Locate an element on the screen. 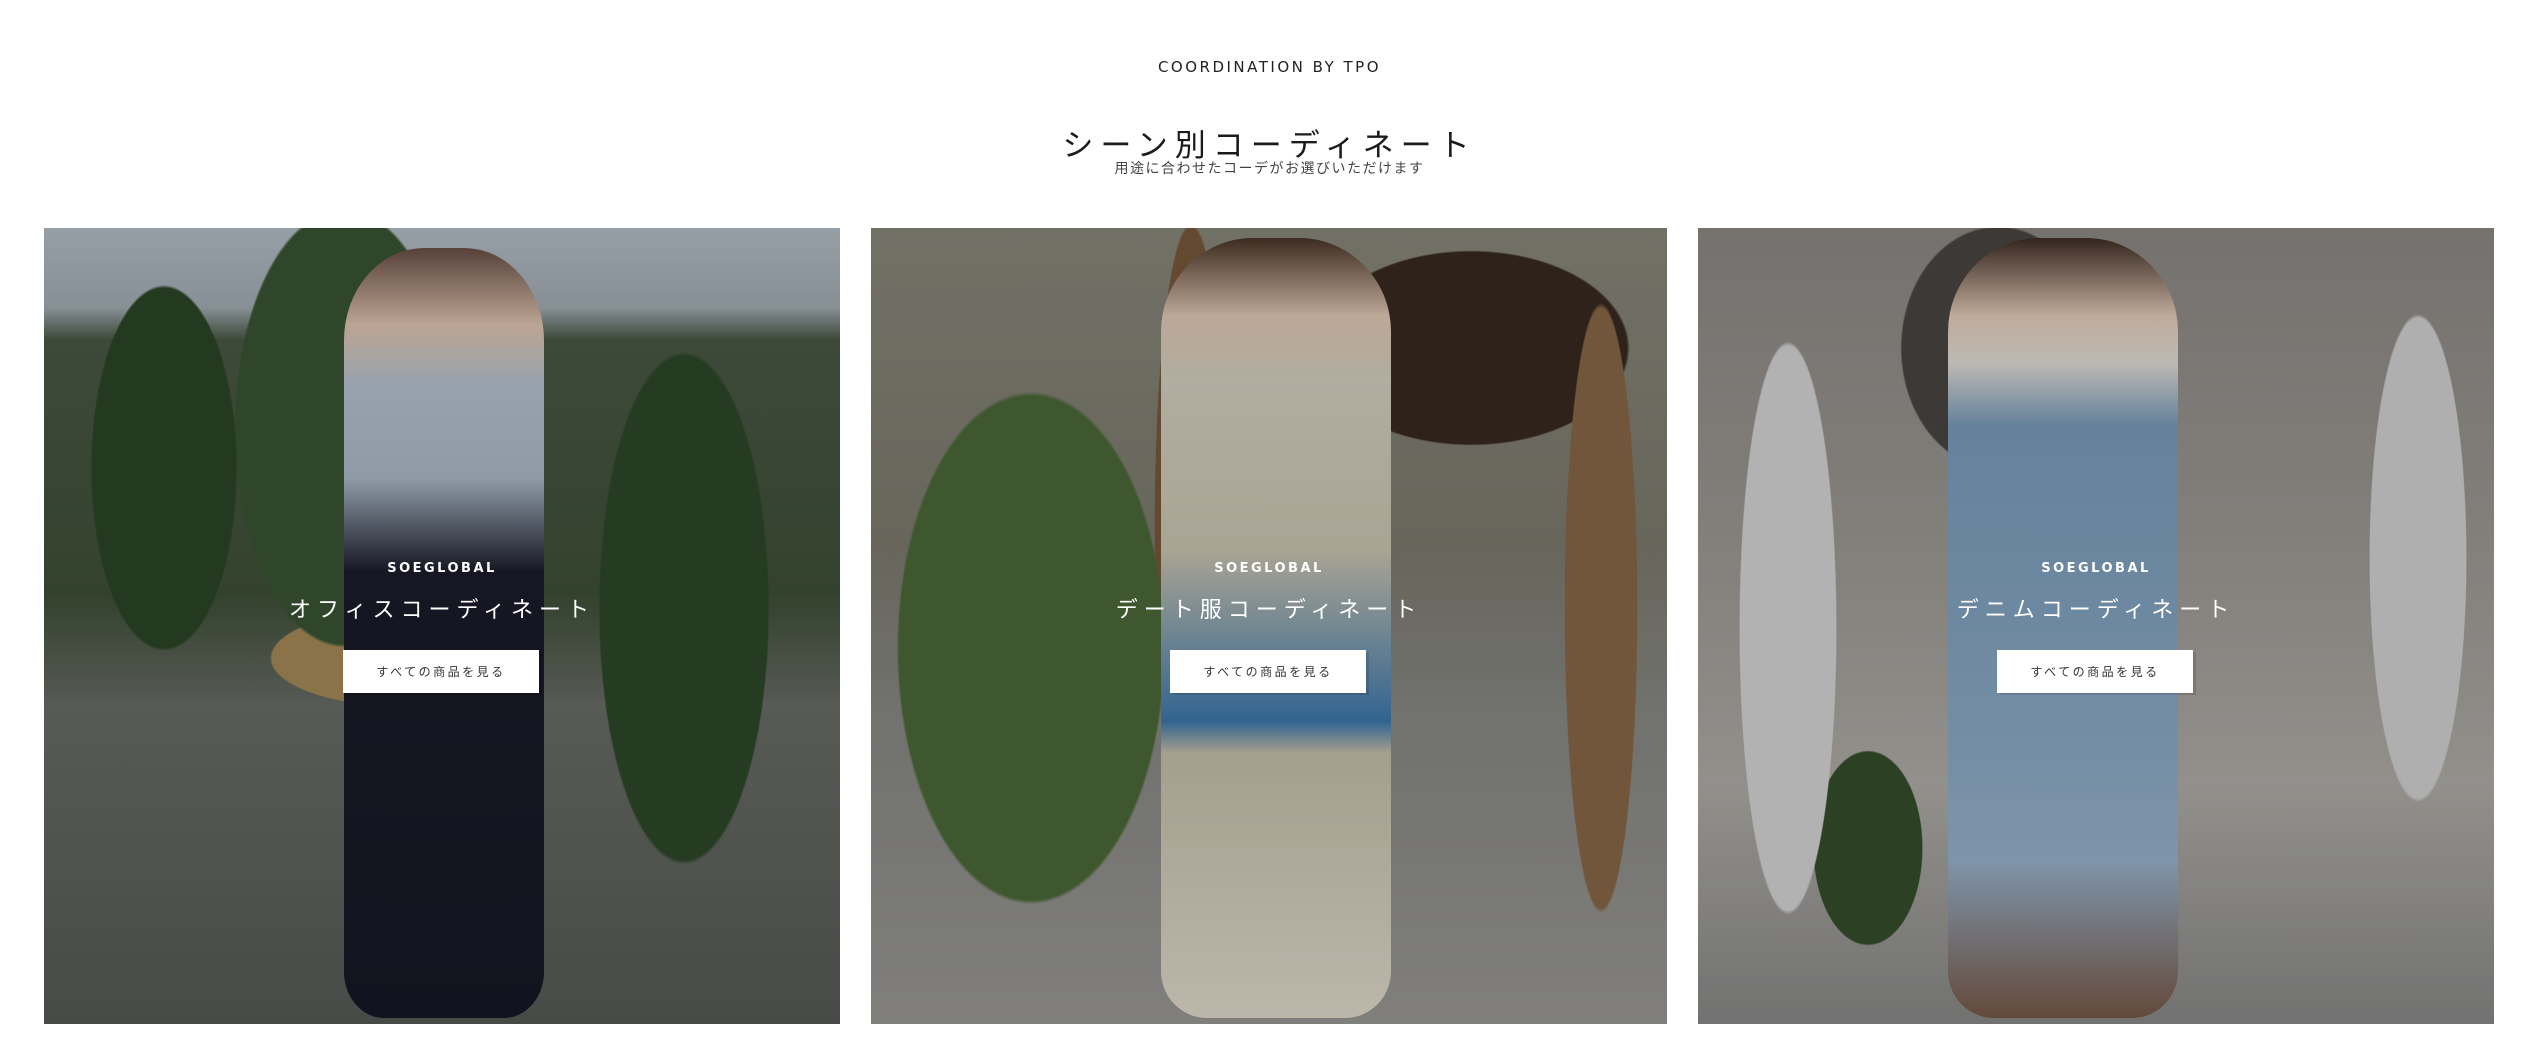 The height and width of the screenshot is (1053, 2539). section-eyebrow: COORDINATION BY TPO is located at coordinates (1269, 67).